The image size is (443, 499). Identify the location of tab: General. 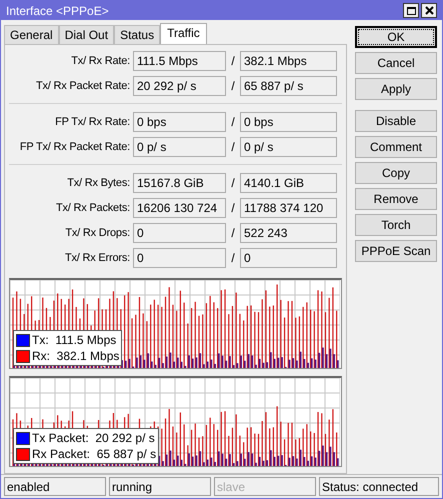
(31, 34).